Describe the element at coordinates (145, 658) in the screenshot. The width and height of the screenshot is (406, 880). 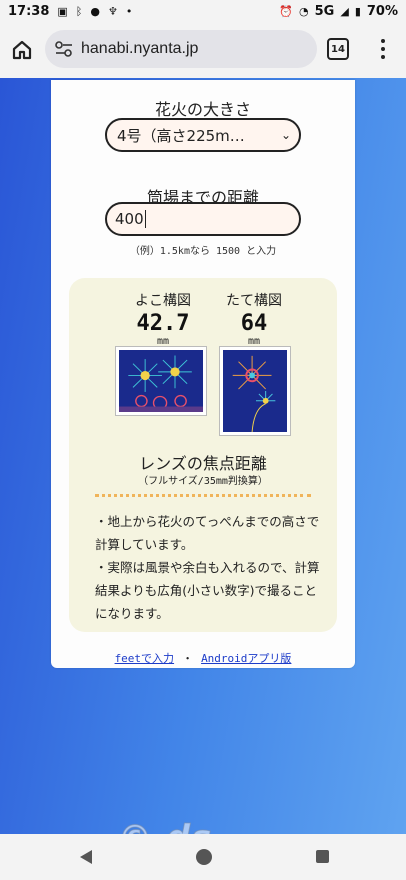
I see `feet-input-link: feetで入力` at that location.